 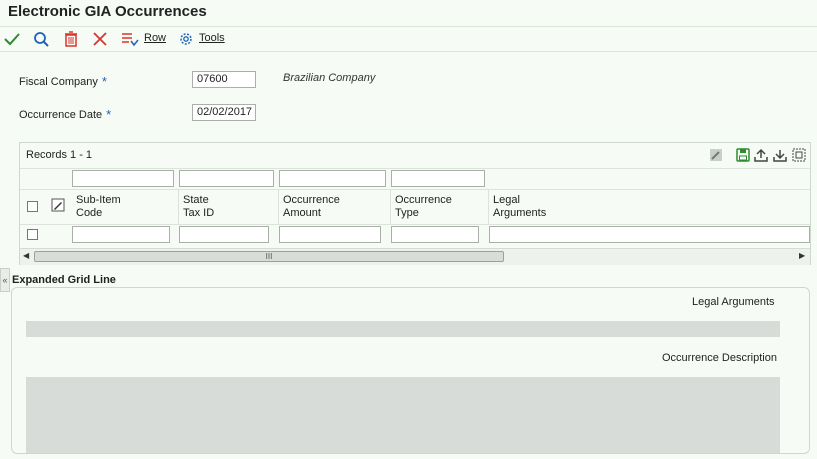 I want to click on column-header-line2: Tax ID, so click(x=199, y=213).